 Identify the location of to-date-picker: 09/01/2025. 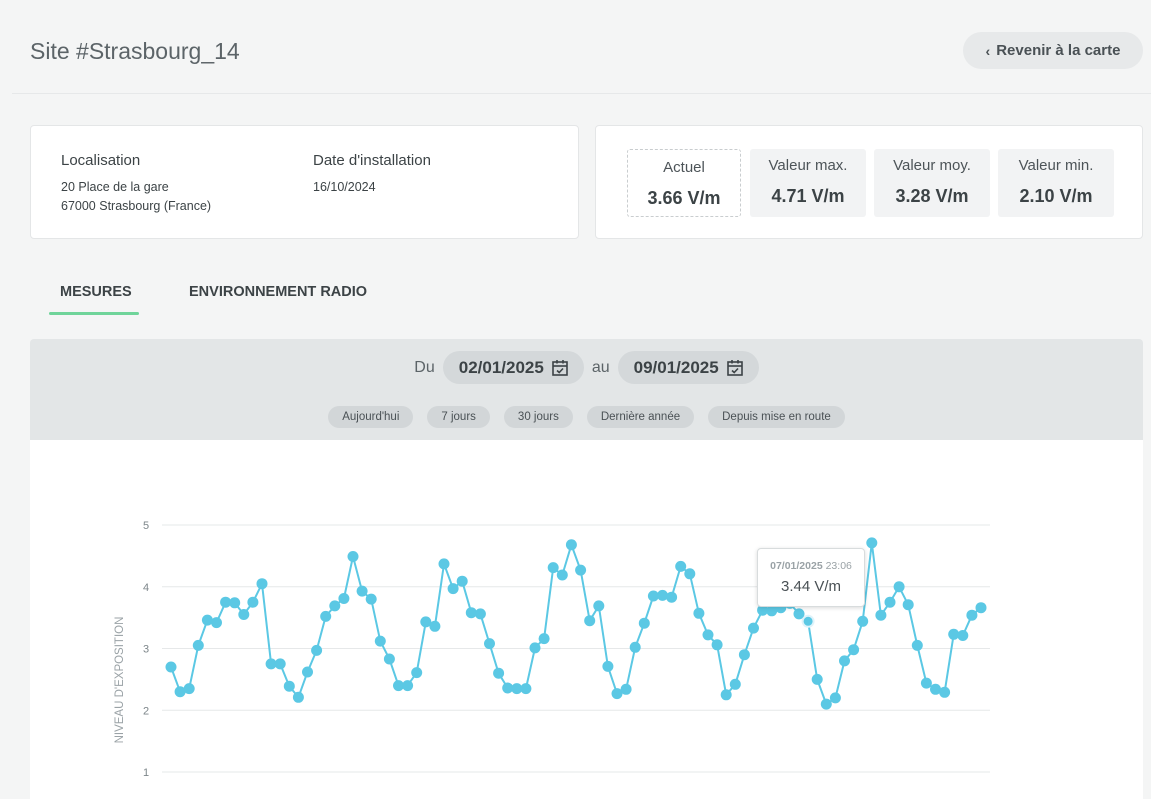
(688, 367).